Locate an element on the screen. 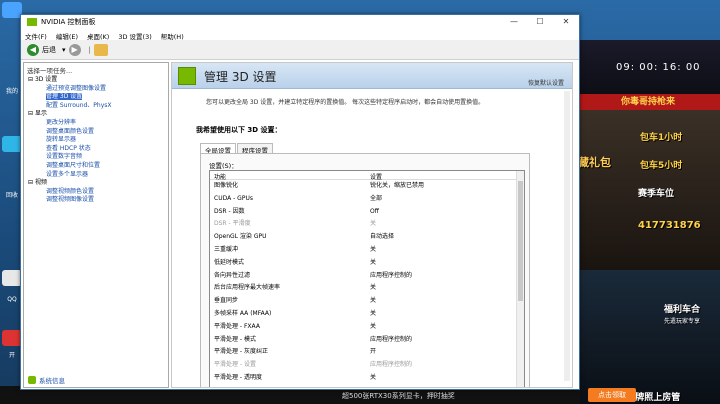 This screenshot has height=404, width=720. tree-item: 设置数字音频 is located at coordinates (64, 157).